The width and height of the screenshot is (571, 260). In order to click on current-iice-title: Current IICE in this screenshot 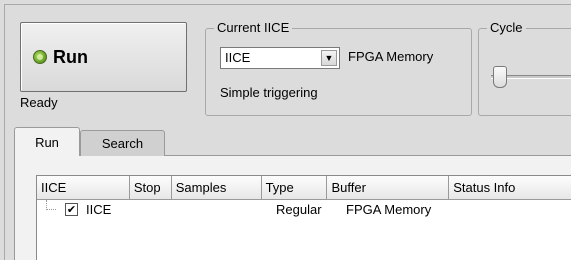, I will do `click(253, 27)`.